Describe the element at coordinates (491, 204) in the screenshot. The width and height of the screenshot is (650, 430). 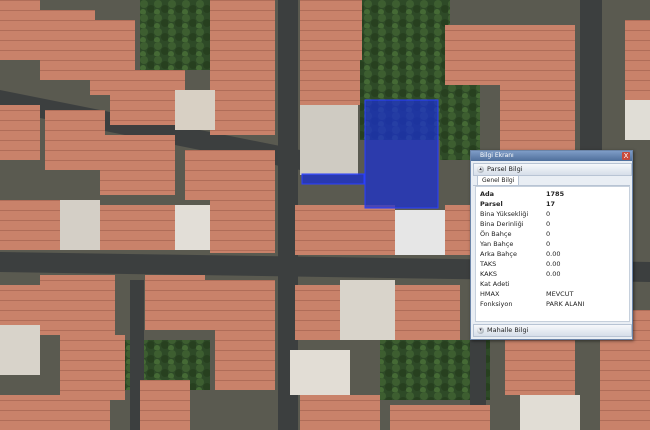
I see `attribute-key: Parsel` at that location.